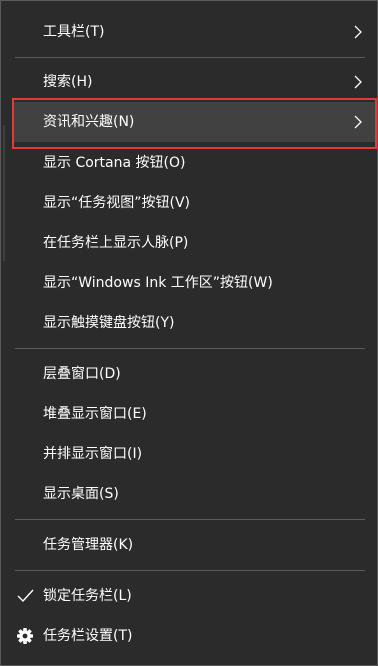  Describe the element at coordinates (189, 374) in the screenshot. I see `menu-item-cascade-windows: 层叠窗口(D)` at that location.